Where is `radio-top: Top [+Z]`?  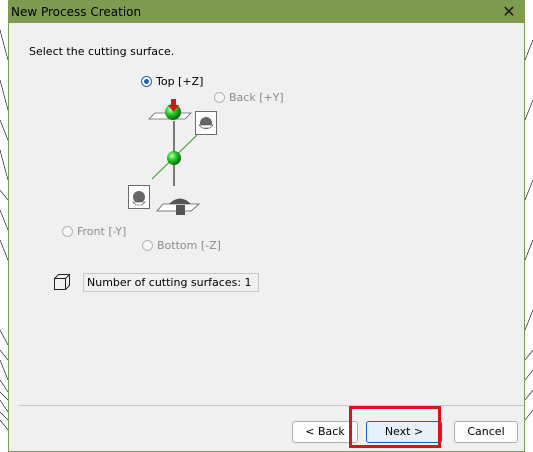
radio-top: Top [+Z] is located at coordinates (172, 81).